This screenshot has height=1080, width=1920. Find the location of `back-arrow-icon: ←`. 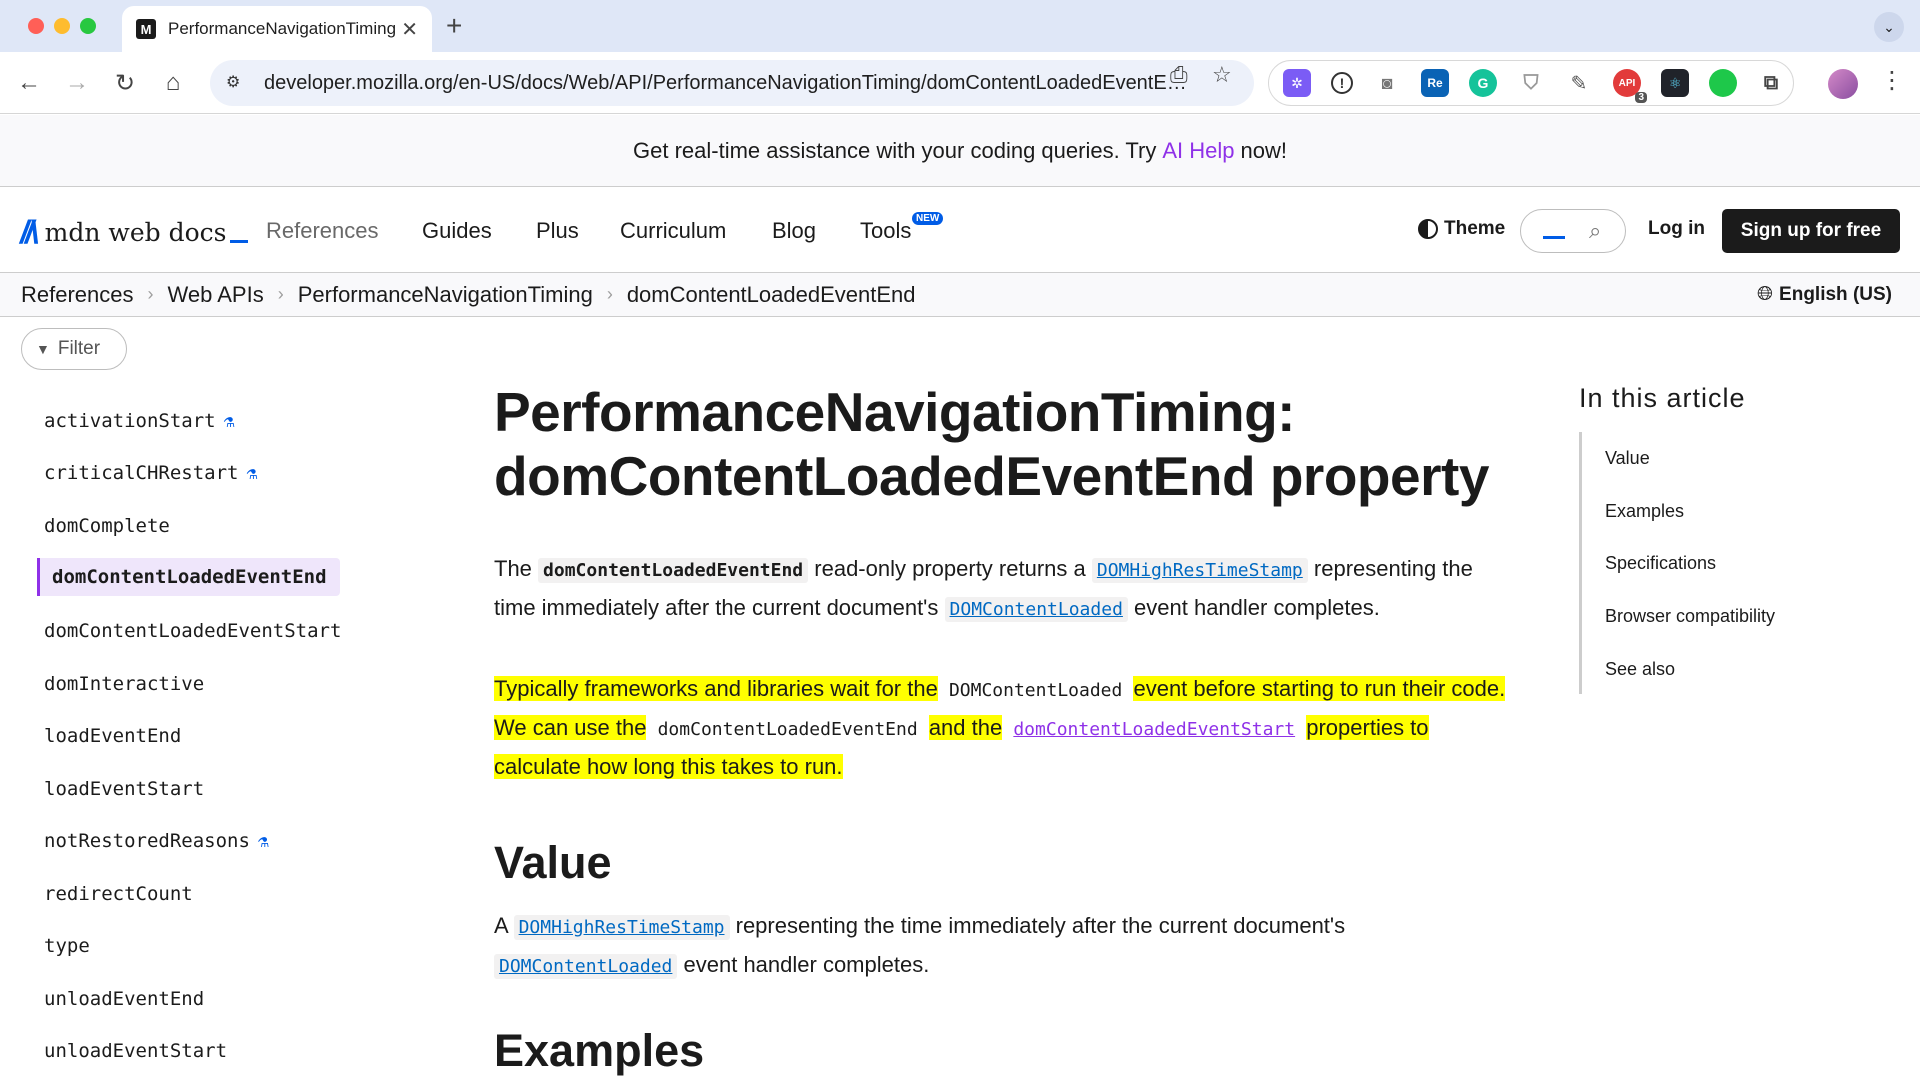

back-arrow-icon: ← is located at coordinates (29, 83).